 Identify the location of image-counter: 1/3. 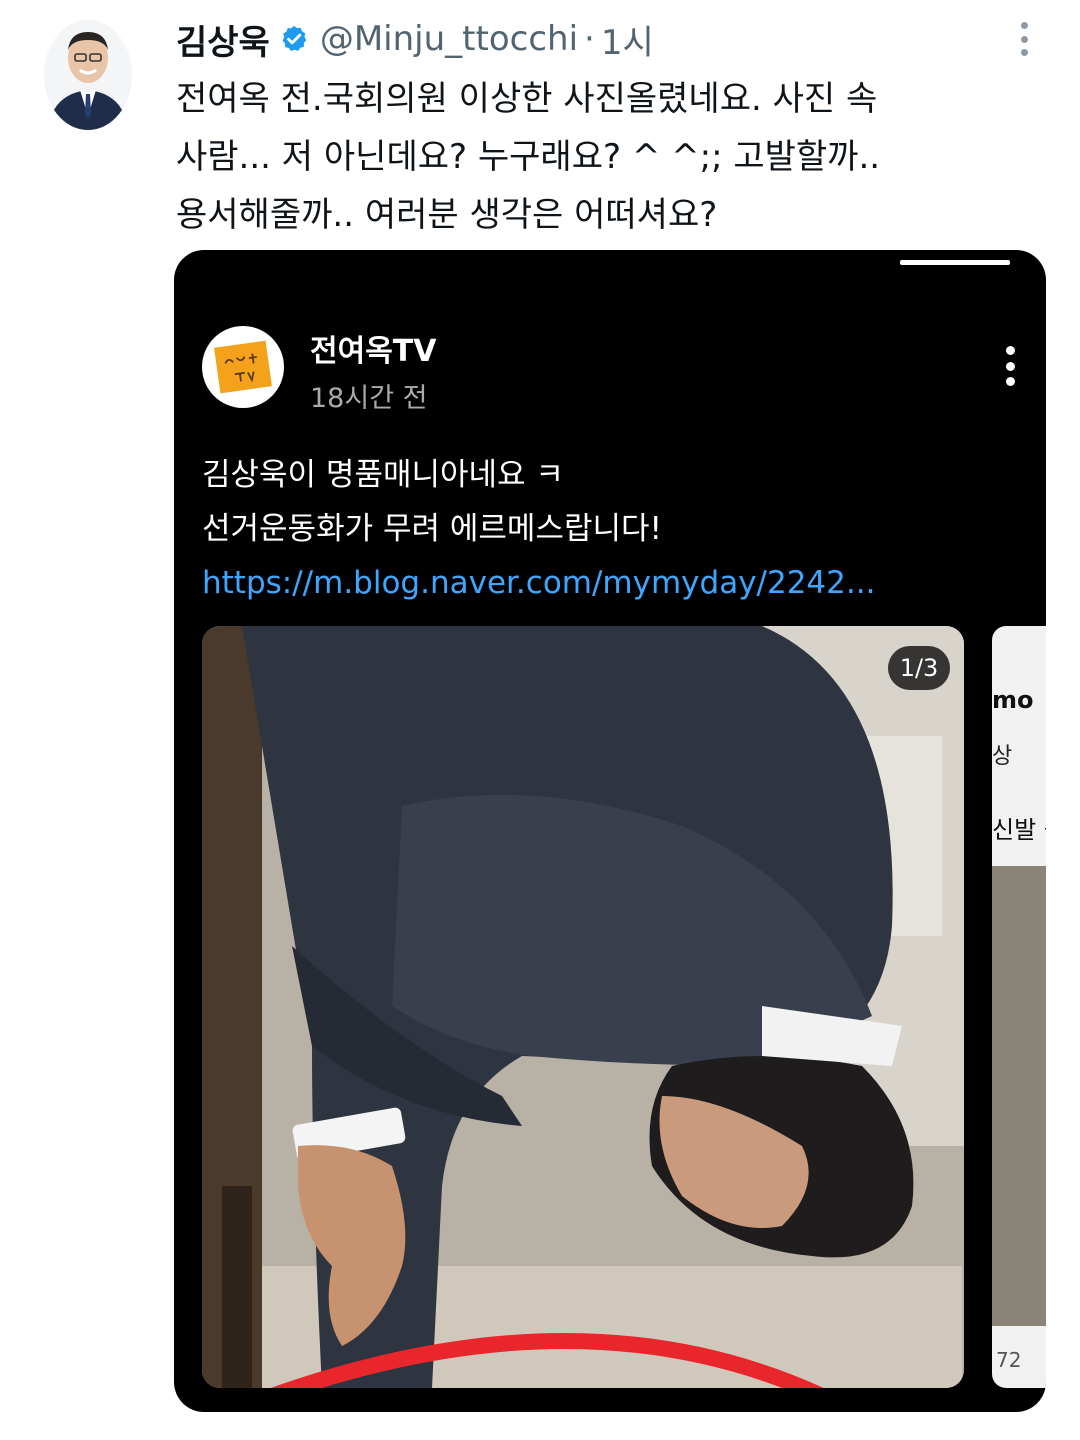
(919, 668).